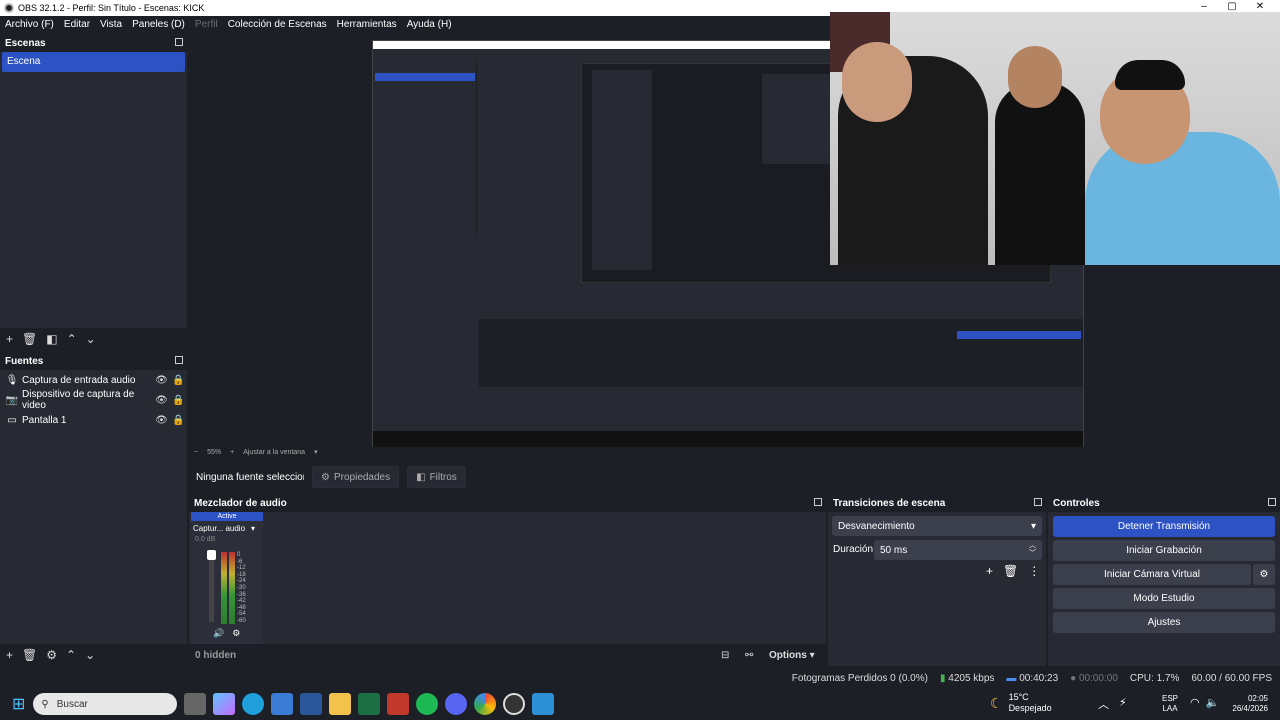  I want to click on zoom-out-icon: −, so click(196, 452).